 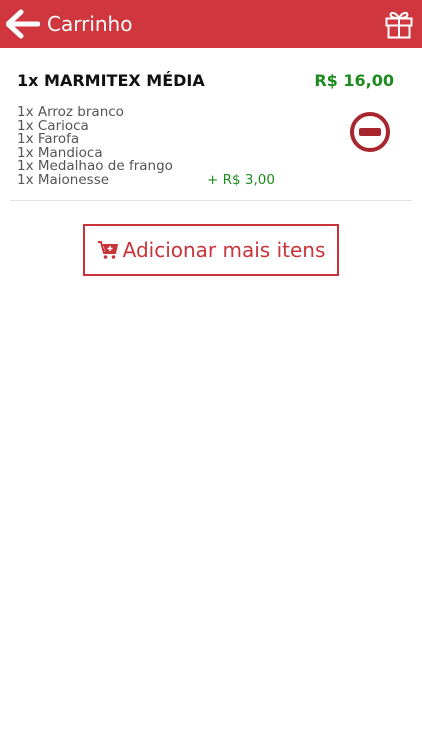 I want to click on arrow-left-icon, so click(x=23, y=24).